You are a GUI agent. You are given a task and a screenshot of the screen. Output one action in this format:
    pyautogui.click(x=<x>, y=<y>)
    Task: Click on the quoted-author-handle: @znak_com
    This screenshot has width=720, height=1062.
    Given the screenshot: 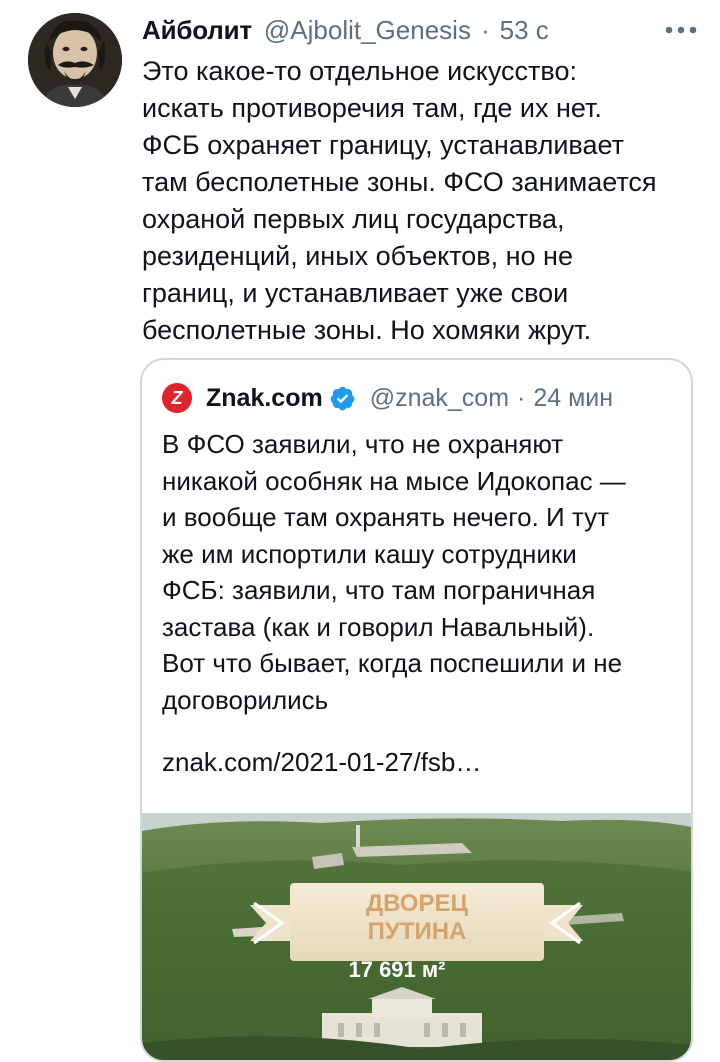 What is the action you would take?
    pyautogui.click(x=439, y=398)
    